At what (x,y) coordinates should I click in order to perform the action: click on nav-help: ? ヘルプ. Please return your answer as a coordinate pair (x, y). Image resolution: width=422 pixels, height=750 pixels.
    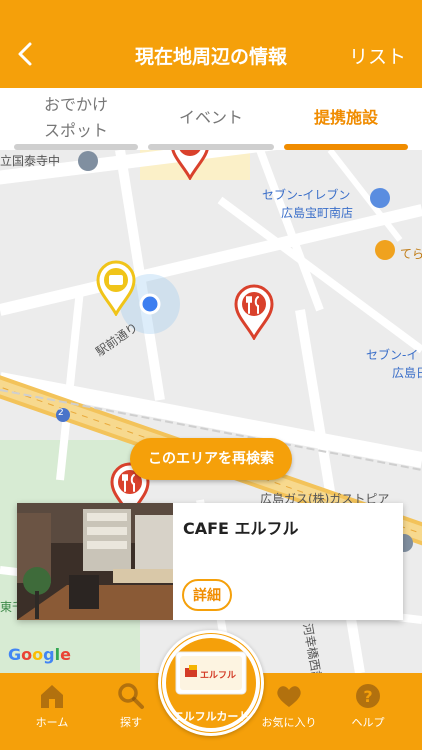
    Looking at the image, I should click on (368, 705).